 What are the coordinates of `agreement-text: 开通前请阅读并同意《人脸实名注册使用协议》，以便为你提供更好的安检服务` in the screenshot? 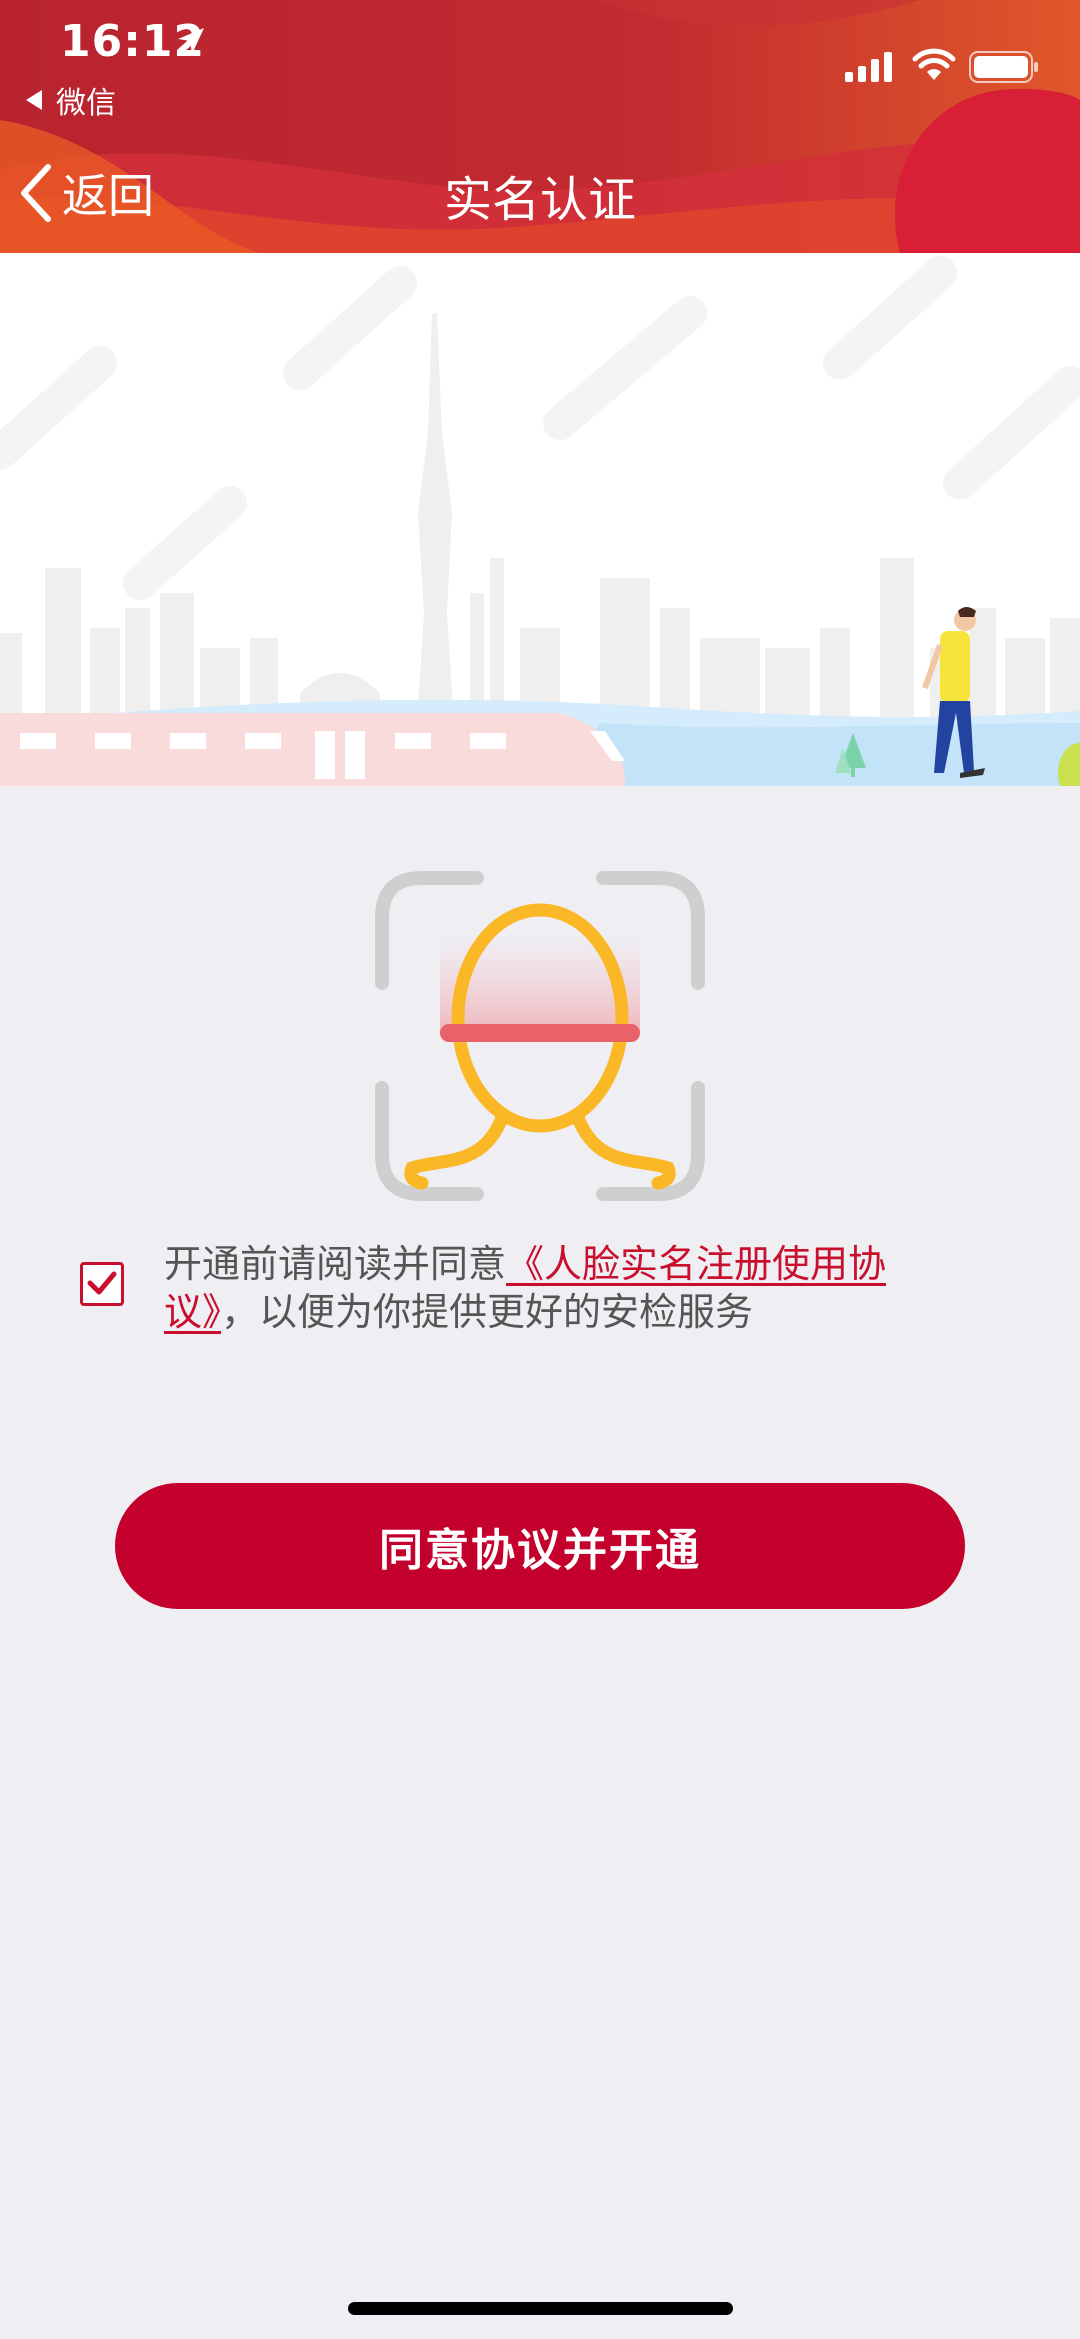 It's located at (554, 1288).